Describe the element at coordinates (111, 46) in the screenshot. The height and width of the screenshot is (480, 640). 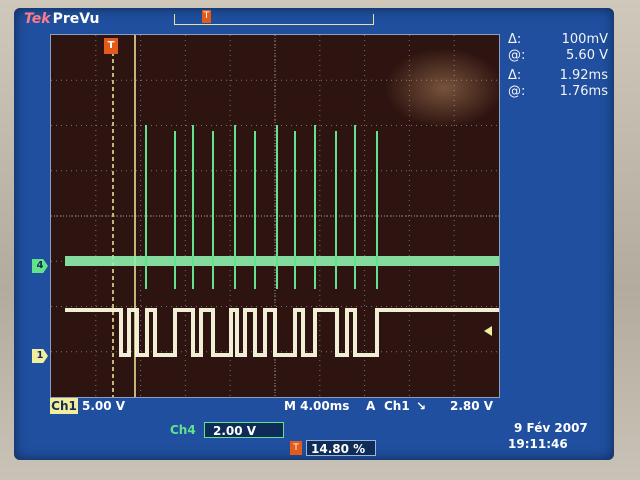
I see `trigger-position-marker: T` at that location.